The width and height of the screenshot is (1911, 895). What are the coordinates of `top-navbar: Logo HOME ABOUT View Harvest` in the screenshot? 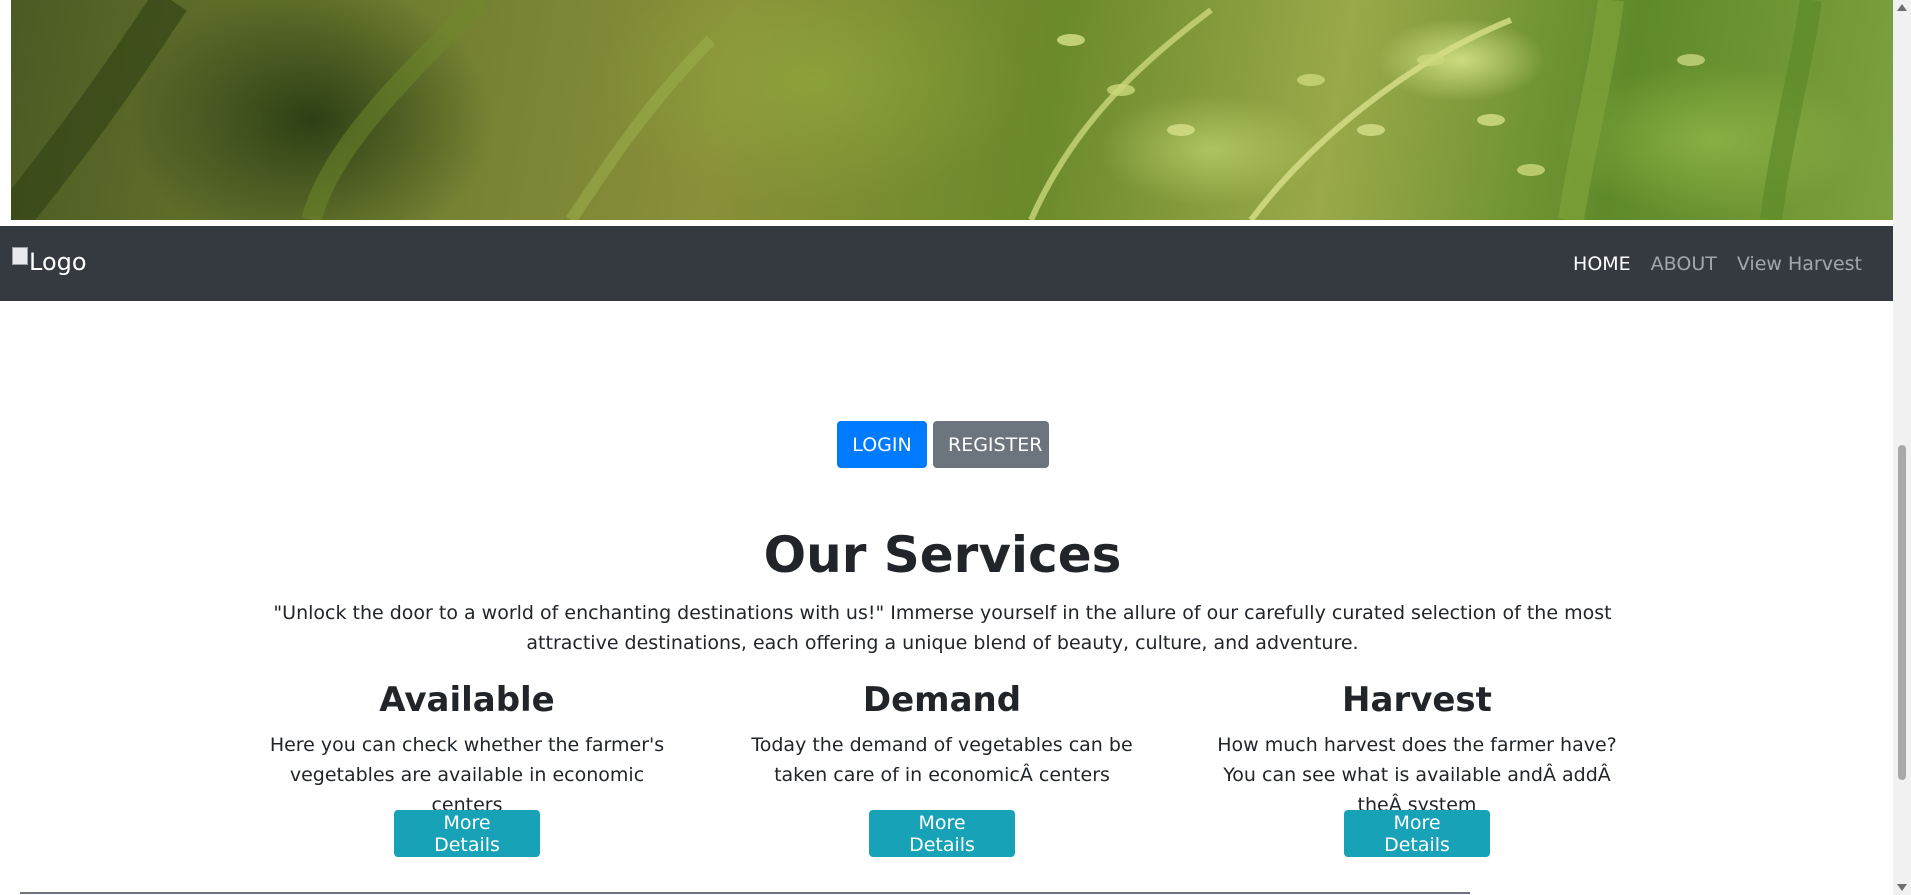 It's located at (946, 263).